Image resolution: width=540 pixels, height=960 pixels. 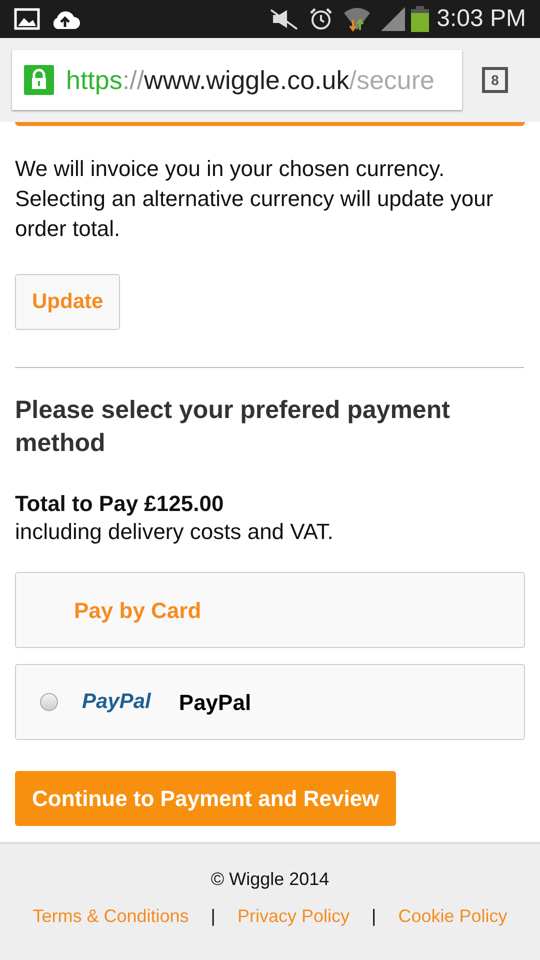 What do you see at coordinates (110, 916) in the screenshot?
I see `footer-link: Terms & Conditions` at bounding box center [110, 916].